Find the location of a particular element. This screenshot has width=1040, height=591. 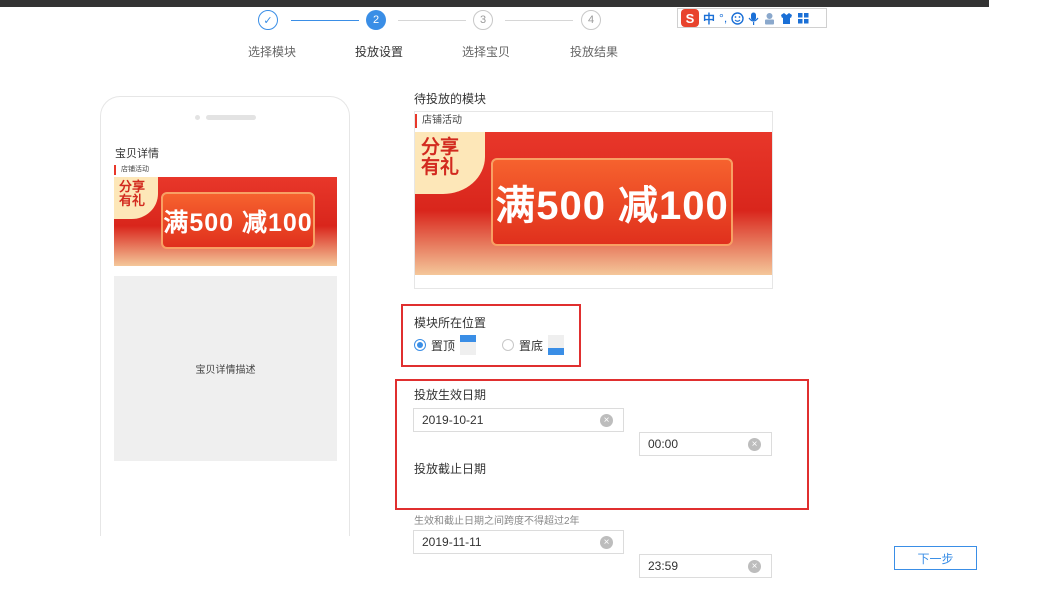

position-option-top-label: 置顶 is located at coordinates (443, 345).